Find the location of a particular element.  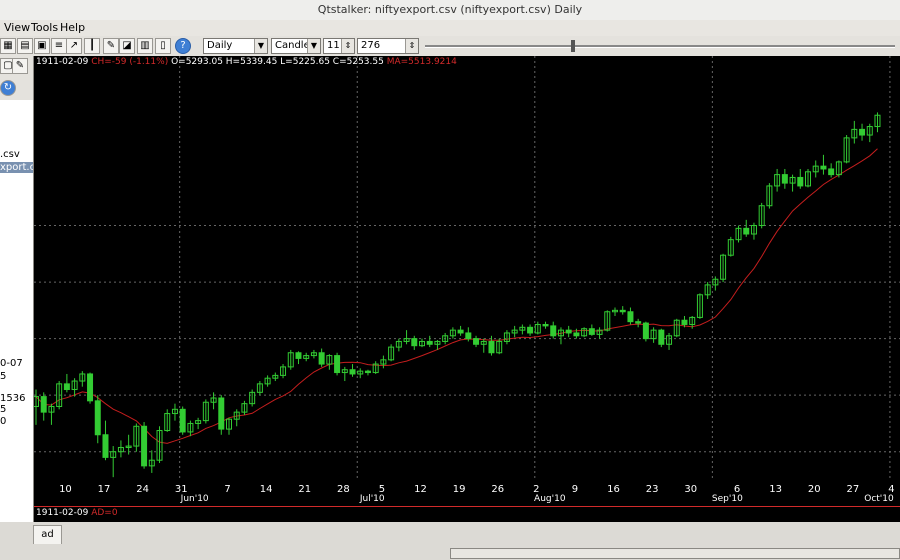

date-tick-label: 24 is located at coordinates (142, 489).